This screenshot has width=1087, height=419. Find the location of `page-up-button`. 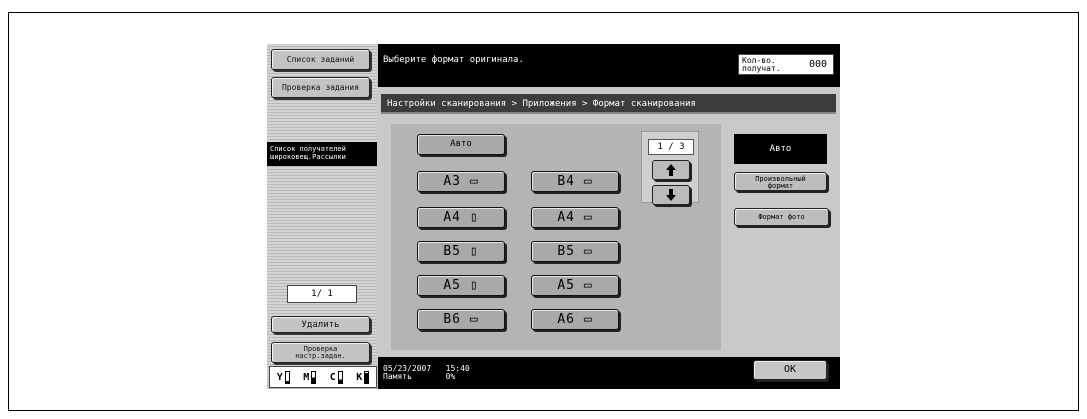

page-up-button is located at coordinates (671, 170).